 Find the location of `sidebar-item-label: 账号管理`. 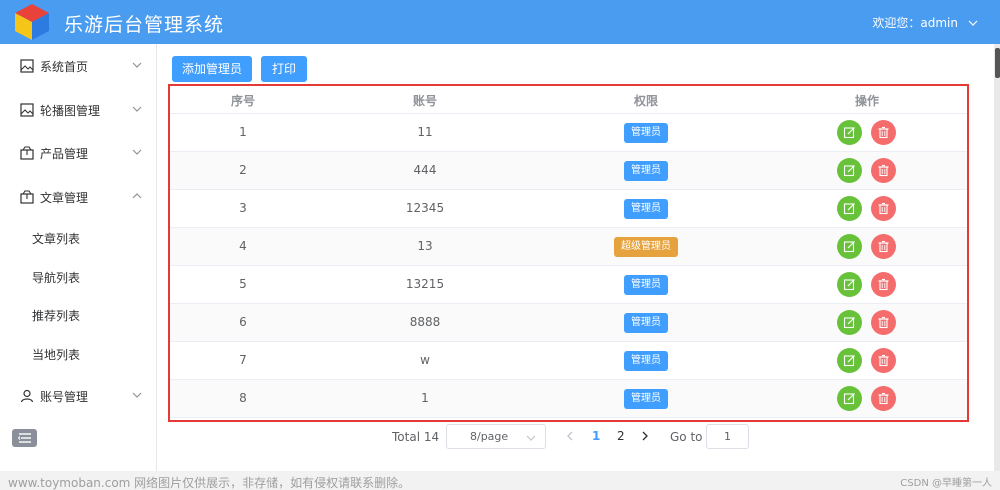

sidebar-item-label: 账号管理 is located at coordinates (64, 397).